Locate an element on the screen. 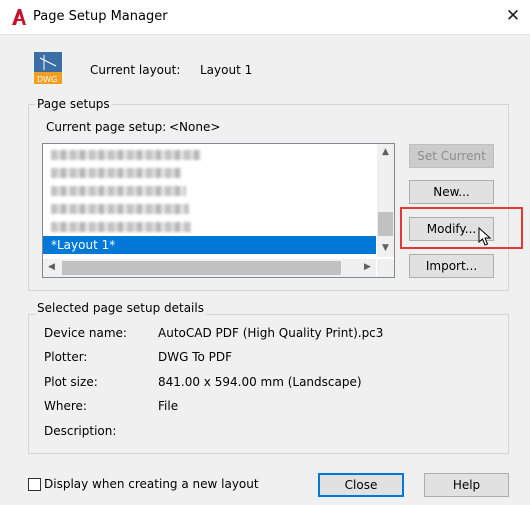 This screenshot has height=505, width=530. title-bar: Page Setup Manager ✕ is located at coordinates (265, 17).